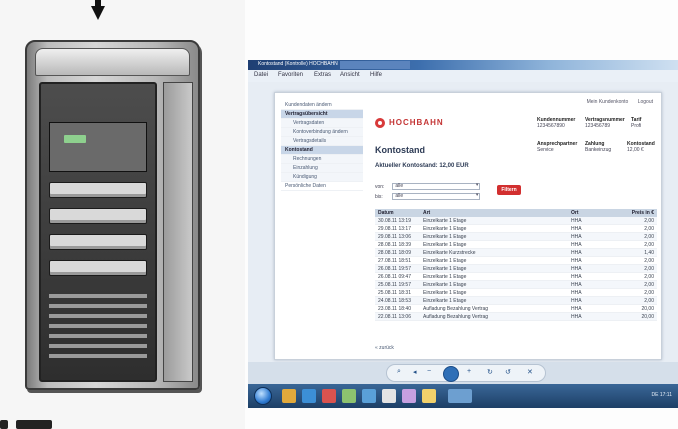  Describe the element at coordinates (322, 75) in the screenshot. I see `menu-item-extras: Extras` at that location.